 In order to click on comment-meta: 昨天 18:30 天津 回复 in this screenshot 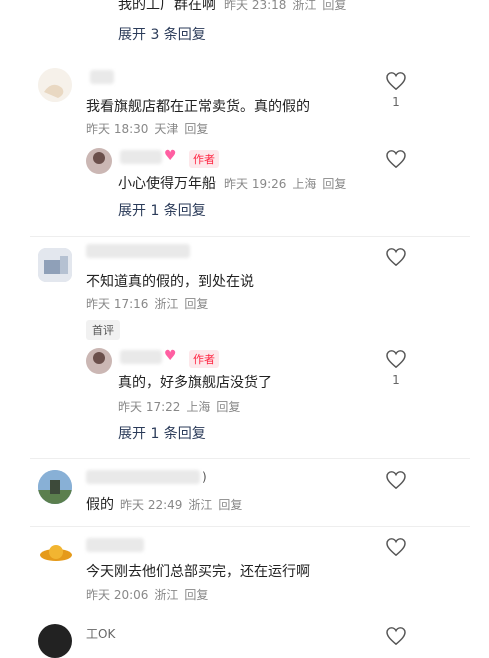, I will do `click(147, 129)`.